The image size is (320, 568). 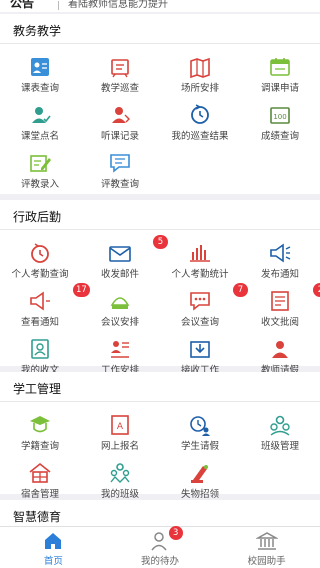 What do you see at coordinates (58, 298) in the screenshot?
I see `notice-icon: 17` at bounding box center [58, 298].